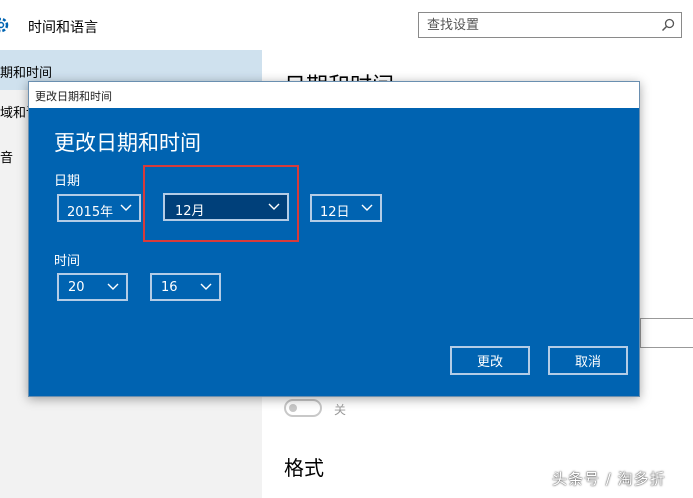  I want to click on search-icon, so click(668, 25).